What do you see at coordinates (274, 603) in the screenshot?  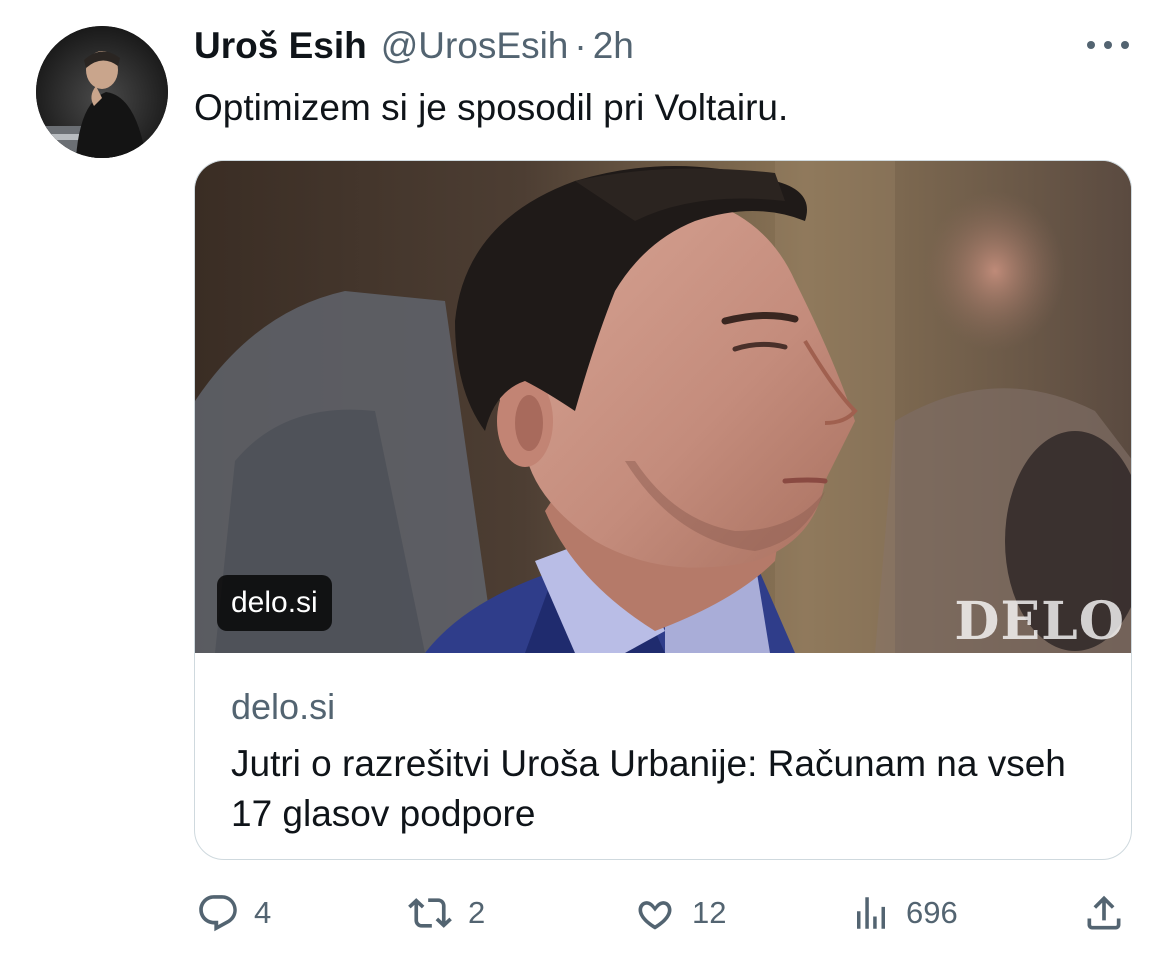 I see `card-image-domain-badge: delo.si` at bounding box center [274, 603].